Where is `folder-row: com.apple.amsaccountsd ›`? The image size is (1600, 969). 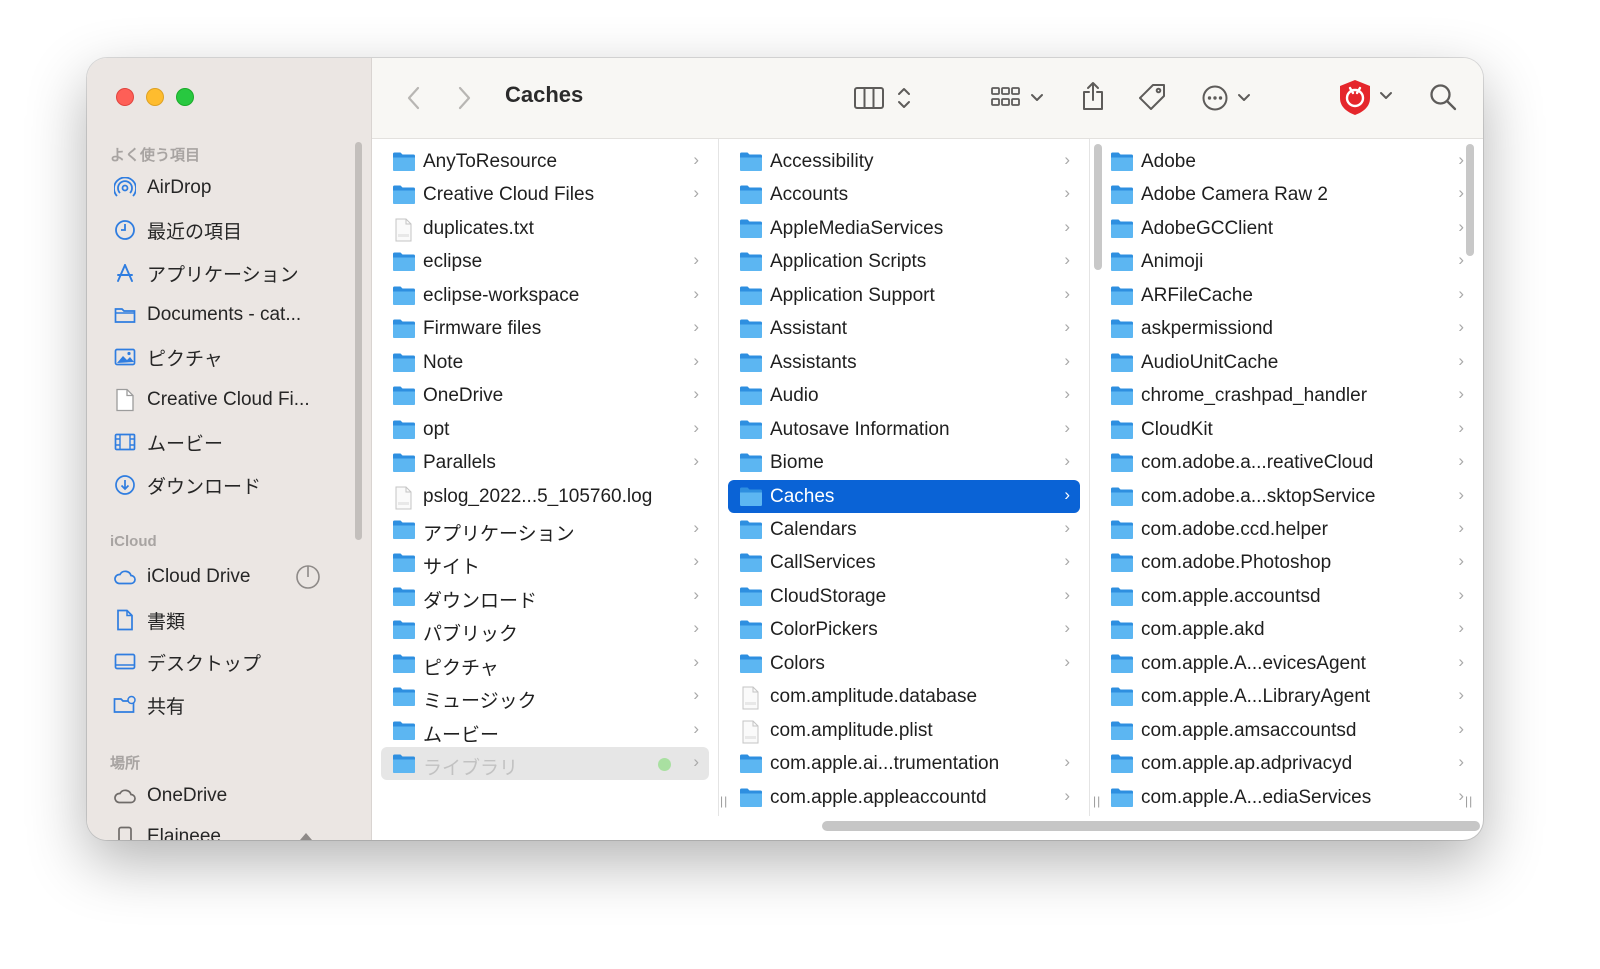 folder-row: com.apple.amsaccountsd › is located at coordinates (1286, 730).